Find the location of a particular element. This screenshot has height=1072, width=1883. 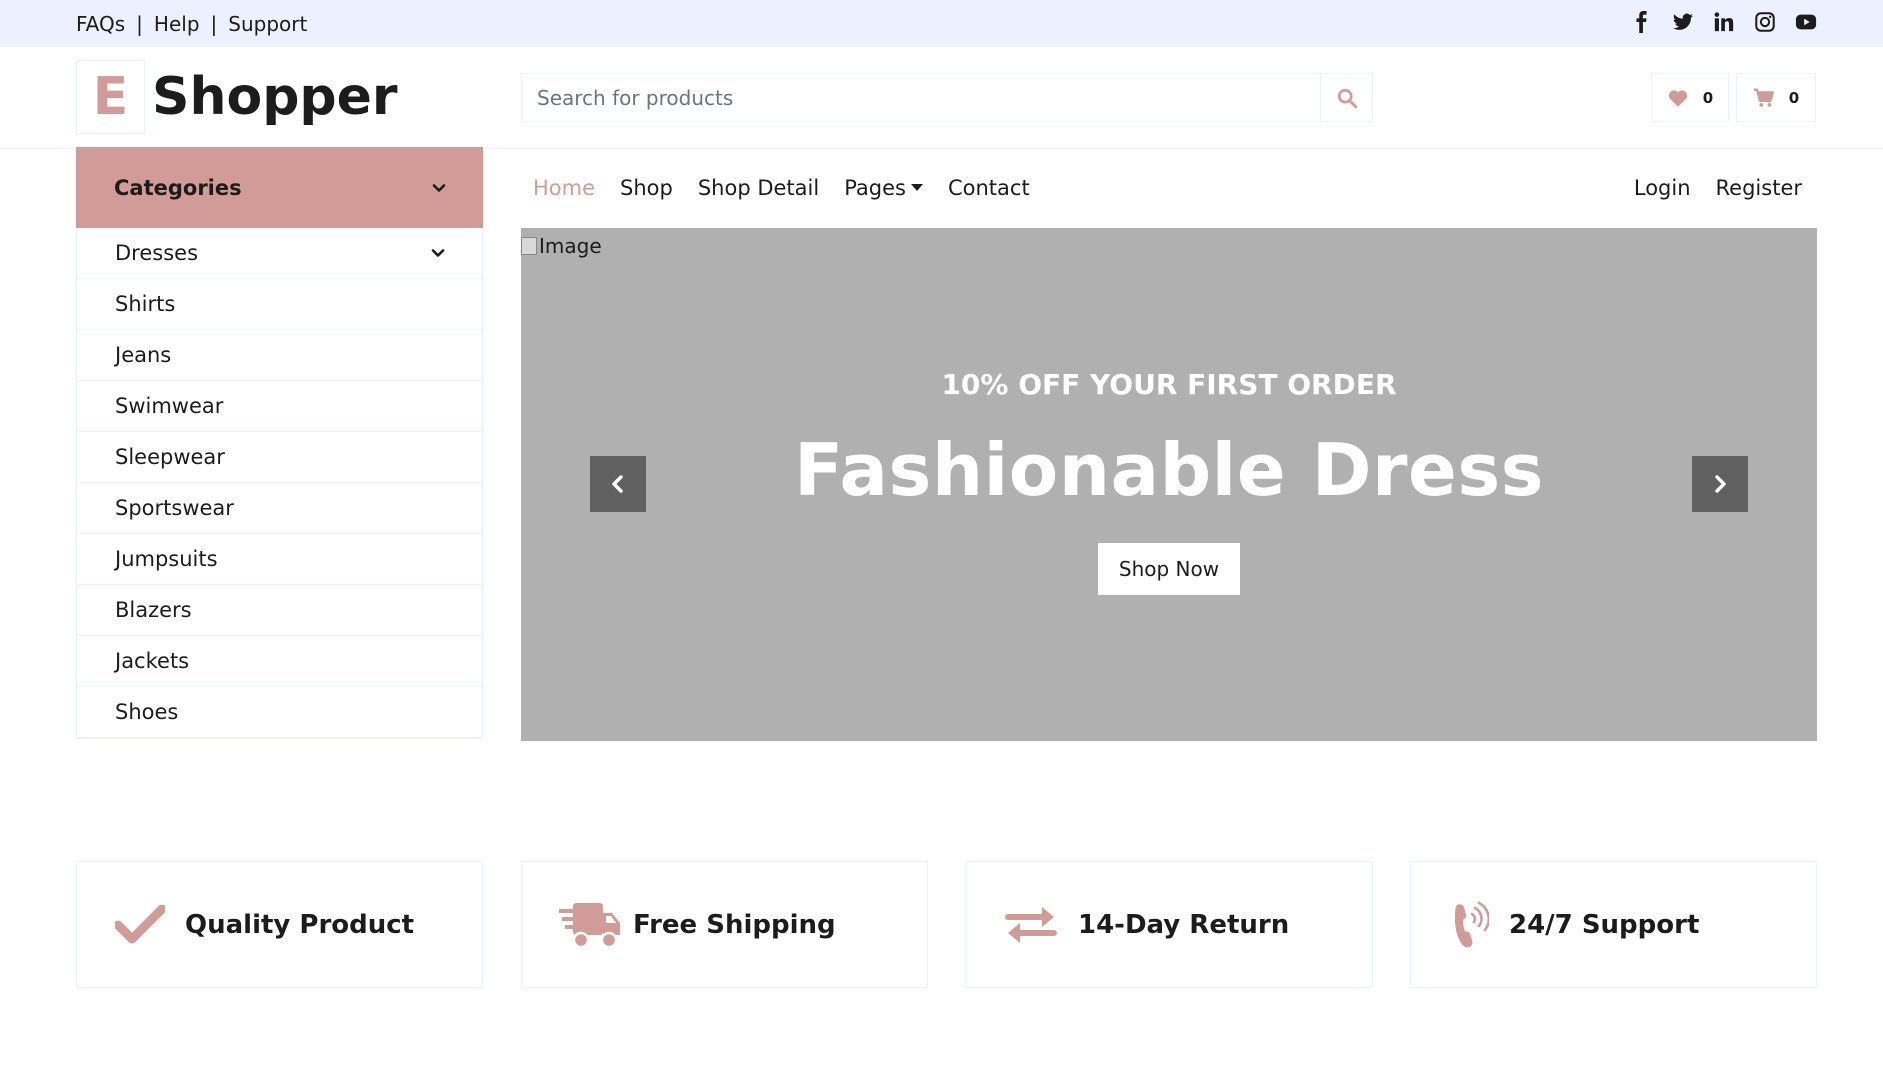

feature-return: 14-Day Return is located at coordinates (1169, 924).